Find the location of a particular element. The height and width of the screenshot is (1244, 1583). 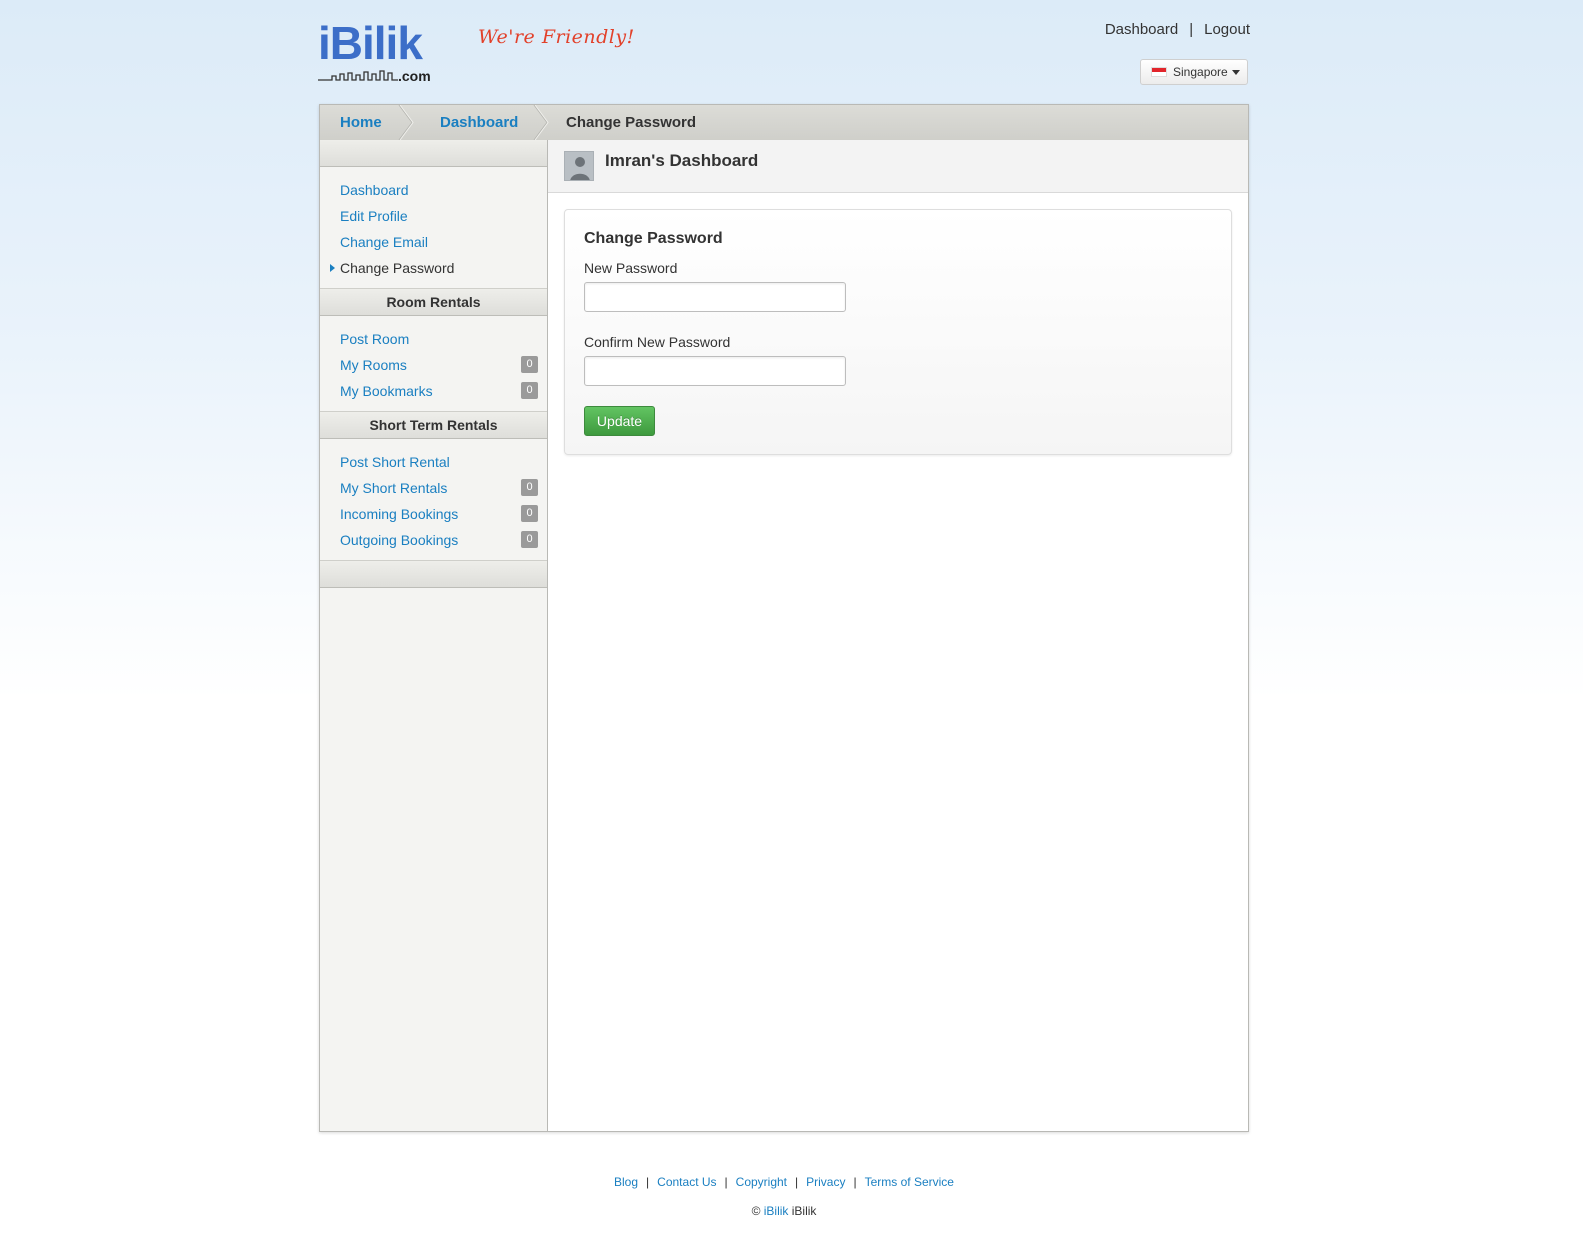

sidebar-item-my-rooms: My Rooms 0 is located at coordinates (433, 365).